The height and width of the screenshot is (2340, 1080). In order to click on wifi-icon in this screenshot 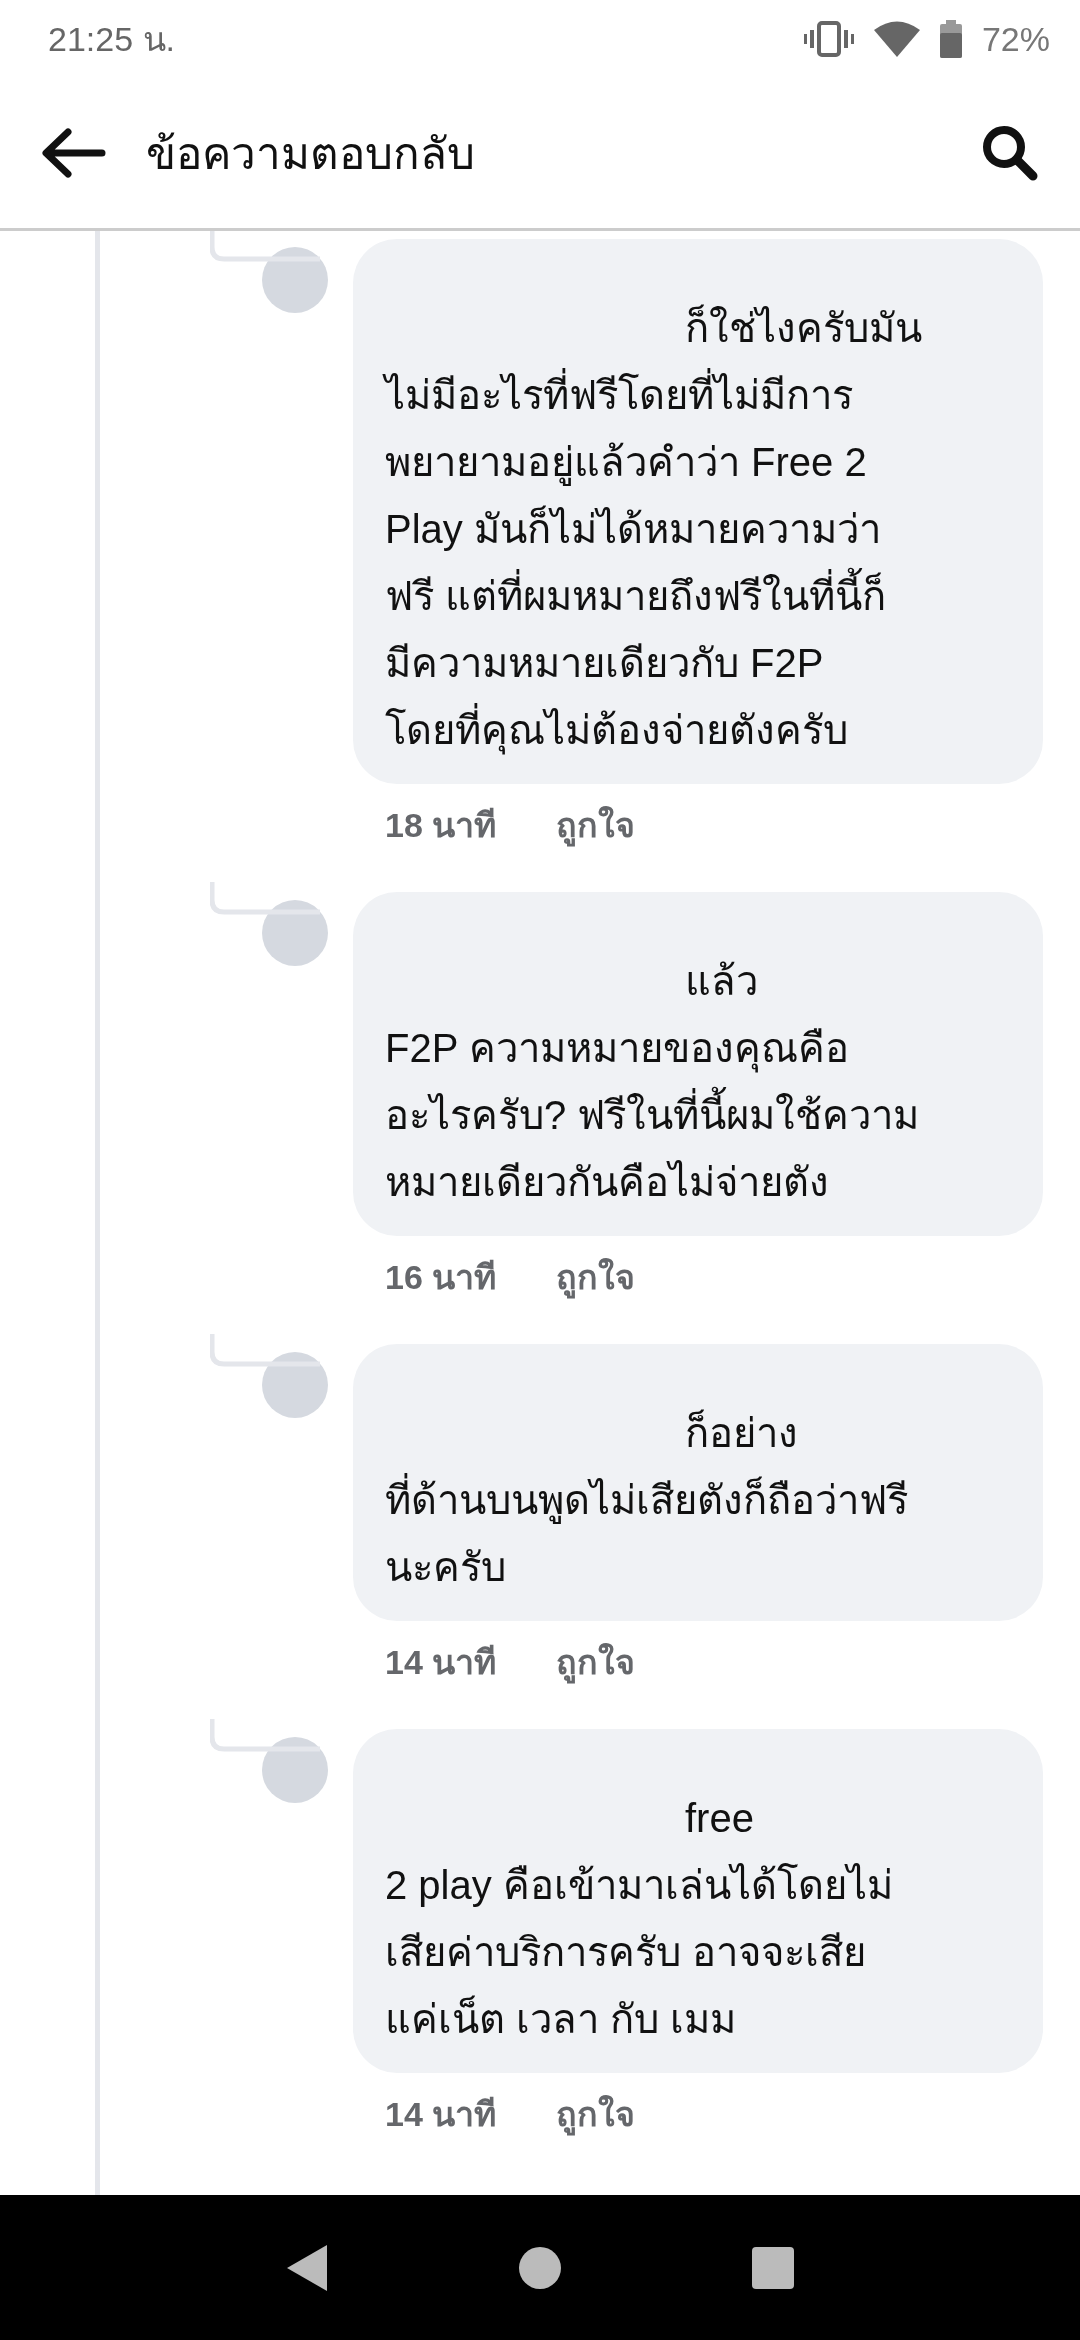, I will do `click(896, 39)`.